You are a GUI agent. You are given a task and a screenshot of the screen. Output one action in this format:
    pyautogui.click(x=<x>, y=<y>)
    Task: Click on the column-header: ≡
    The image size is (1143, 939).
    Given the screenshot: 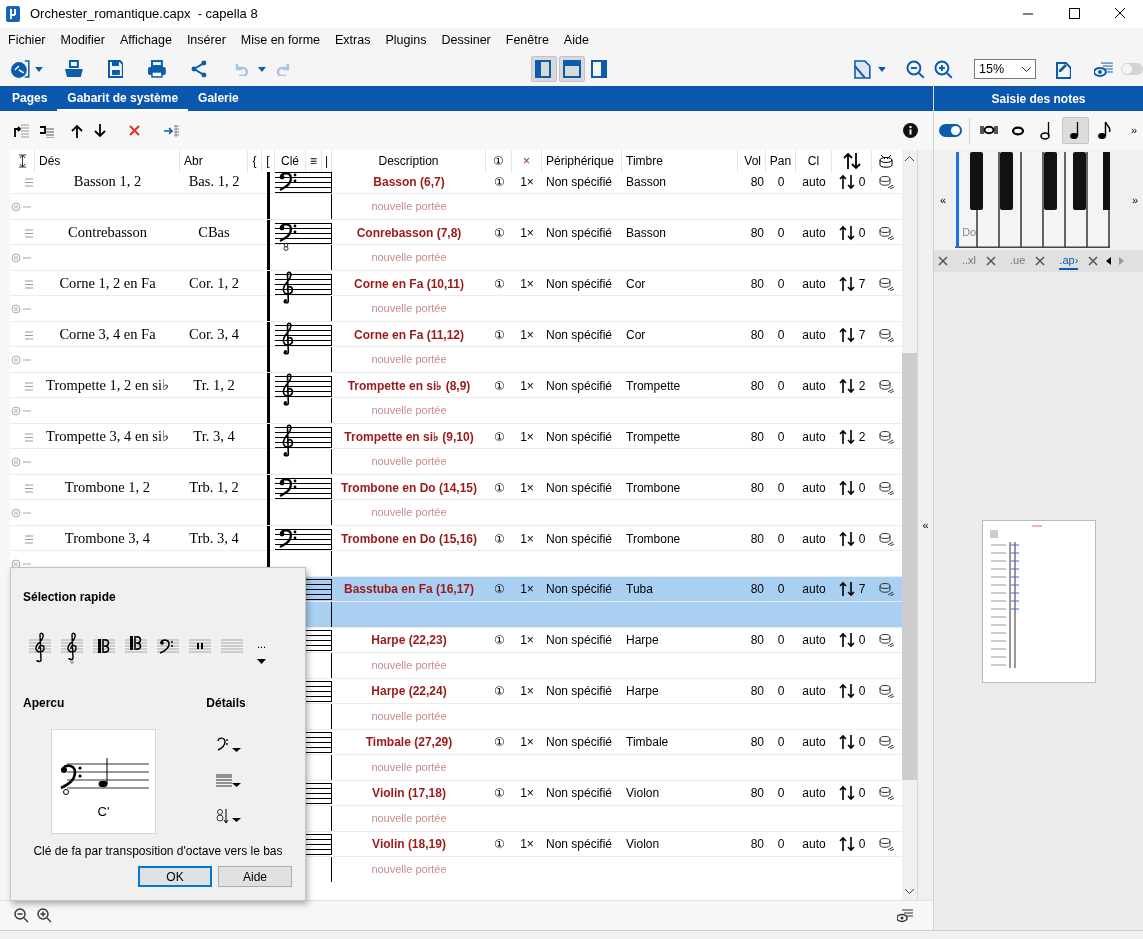 What is the action you would take?
    pyautogui.click(x=313, y=161)
    